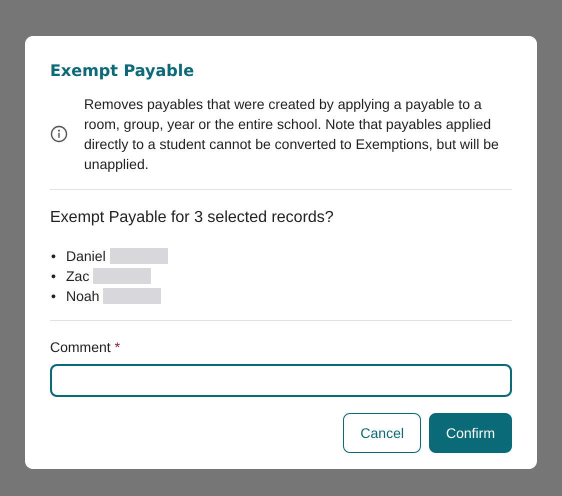  What do you see at coordinates (470, 433) in the screenshot?
I see `confirm-button: Confirm` at bounding box center [470, 433].